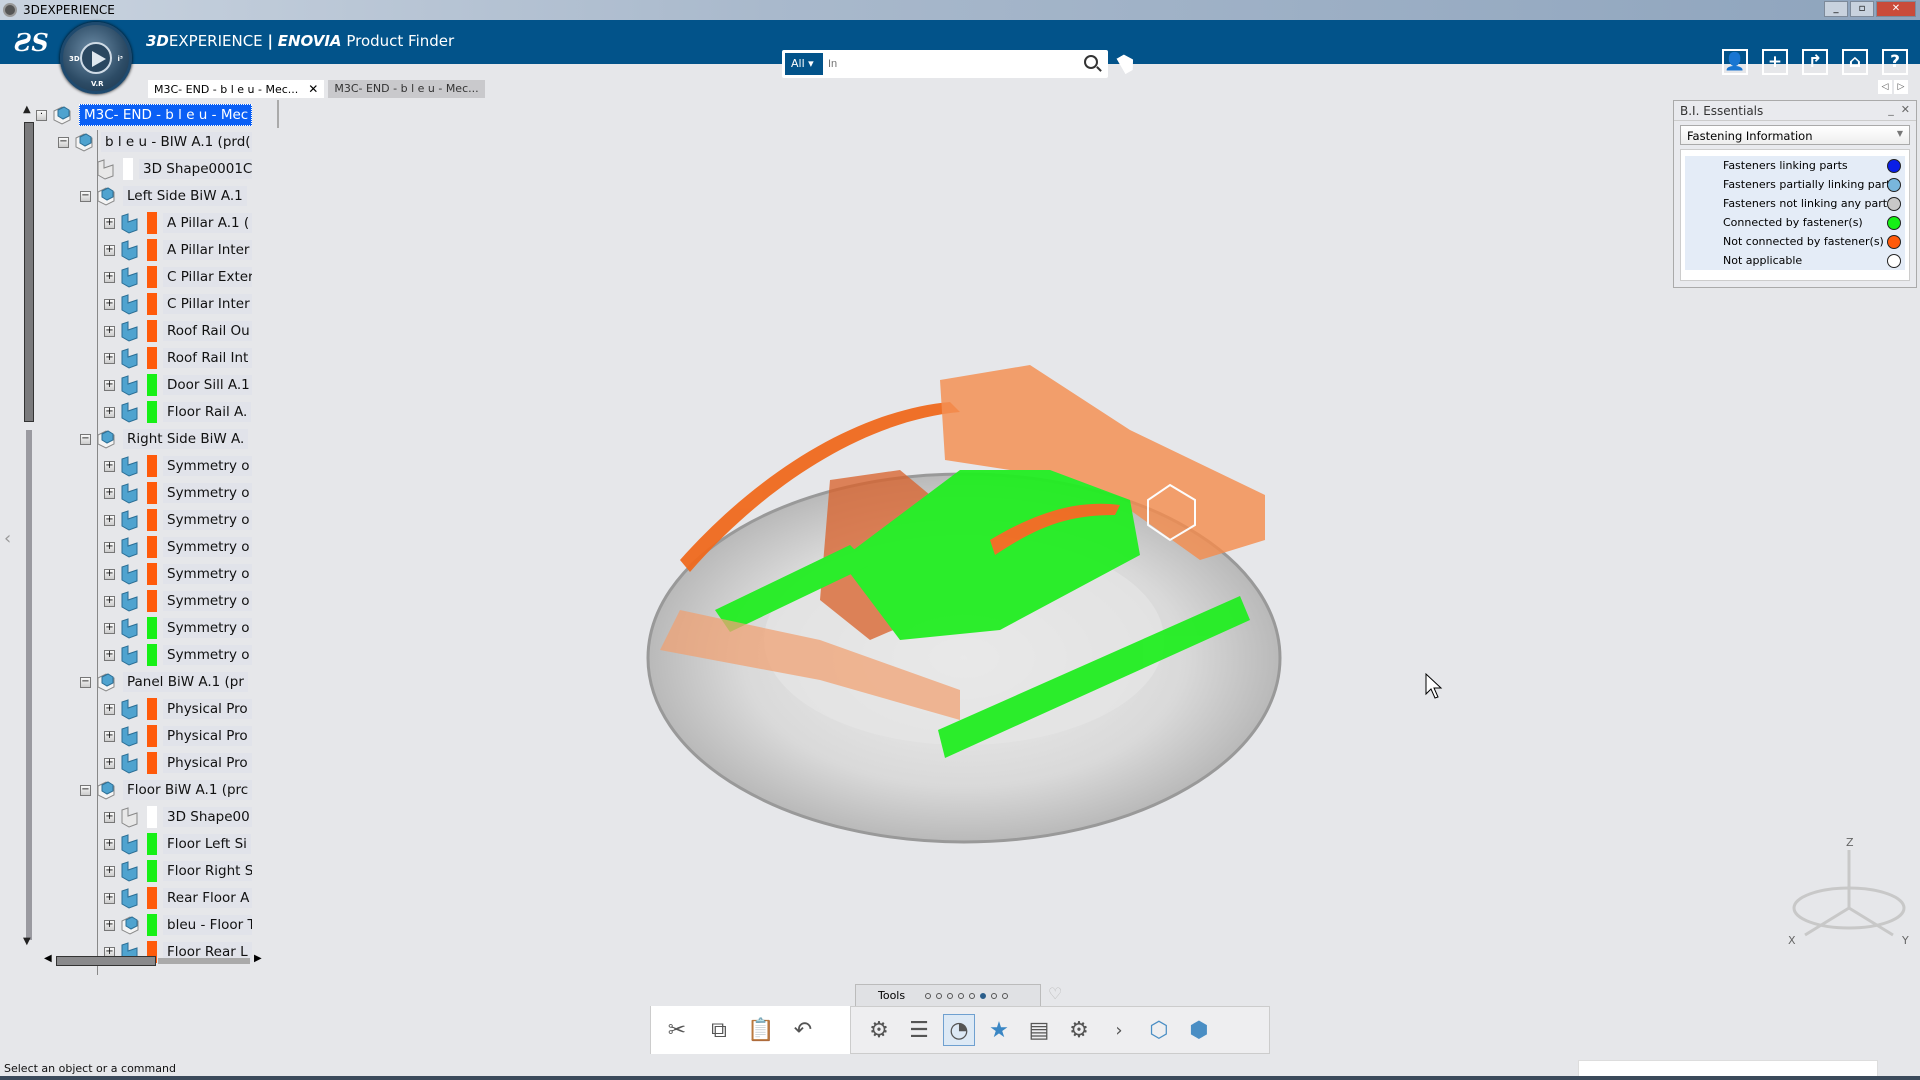 The image size is (1920, 1080). Describe the element at coordinates (178, 277) in the screenshot. I see `tree-node: + C Pillar Exter` at that location.